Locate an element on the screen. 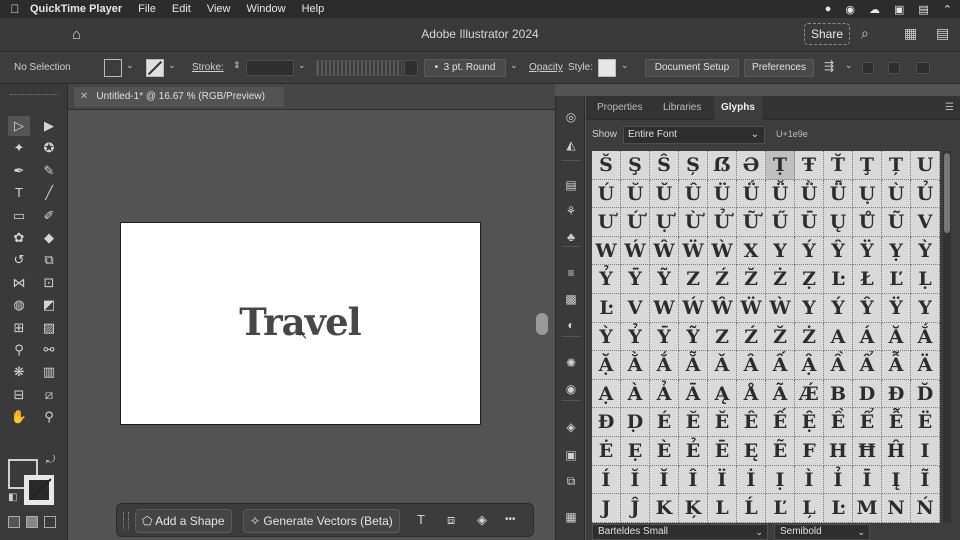  glyph-cell: A is located at coordinates (838, 337).